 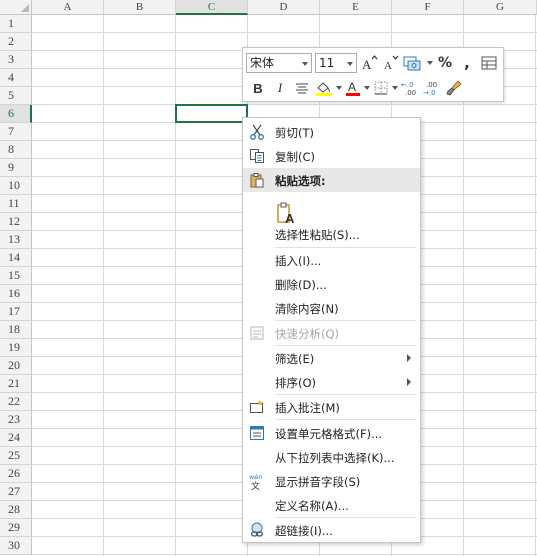 I want to click on row-header: 25, so click(x=16, y=456).